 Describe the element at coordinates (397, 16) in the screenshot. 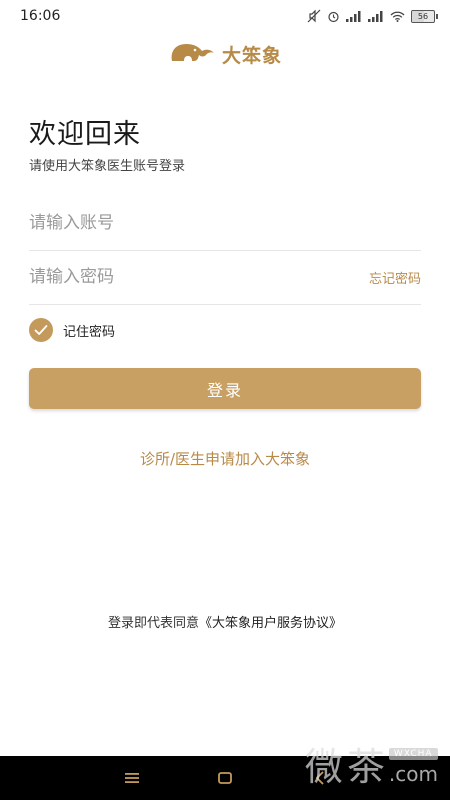

I see `wifi-icon` at that location.